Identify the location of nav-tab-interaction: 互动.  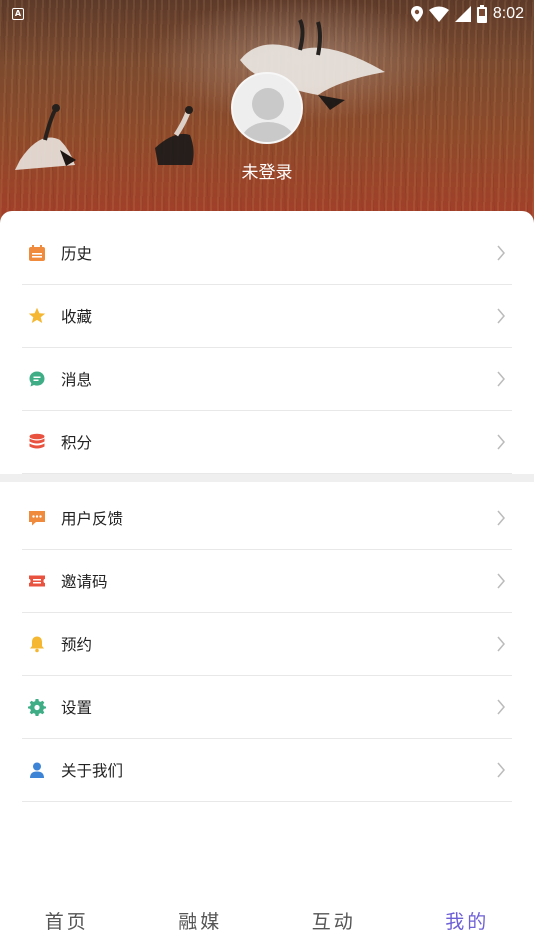
(334, 920).